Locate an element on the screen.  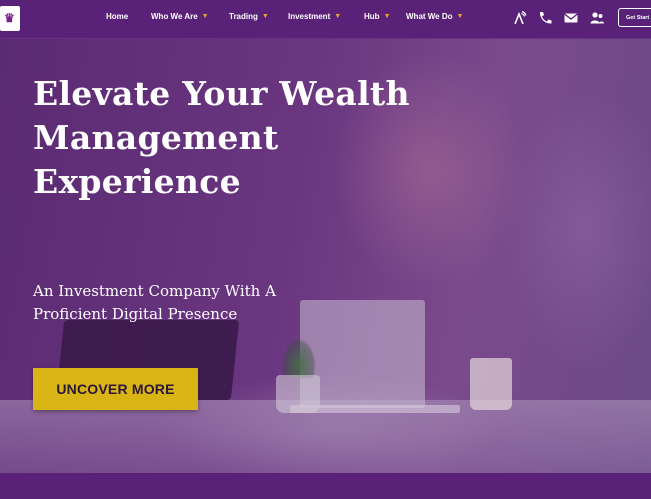
nav-item-home: Home is located at coordinates (117, 16).